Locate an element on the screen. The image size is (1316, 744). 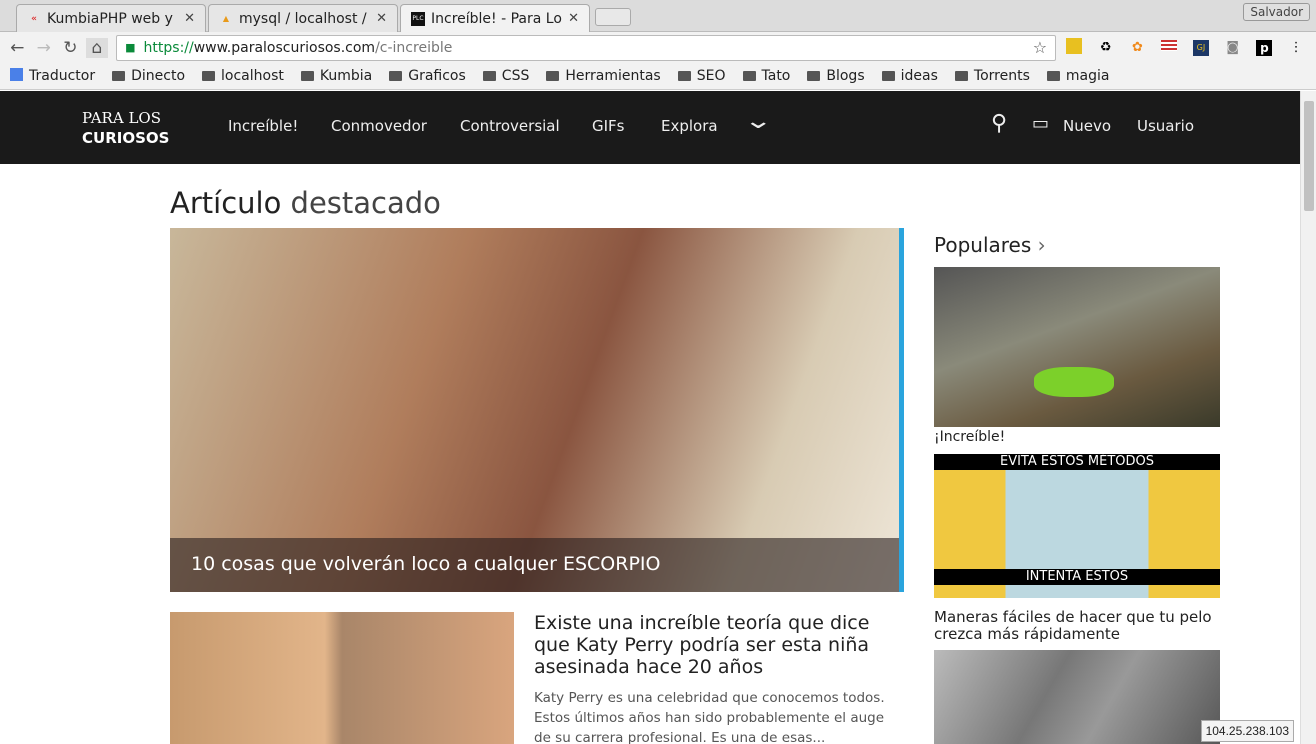
url-path: /c-increible is located at coordinates (414, 47).